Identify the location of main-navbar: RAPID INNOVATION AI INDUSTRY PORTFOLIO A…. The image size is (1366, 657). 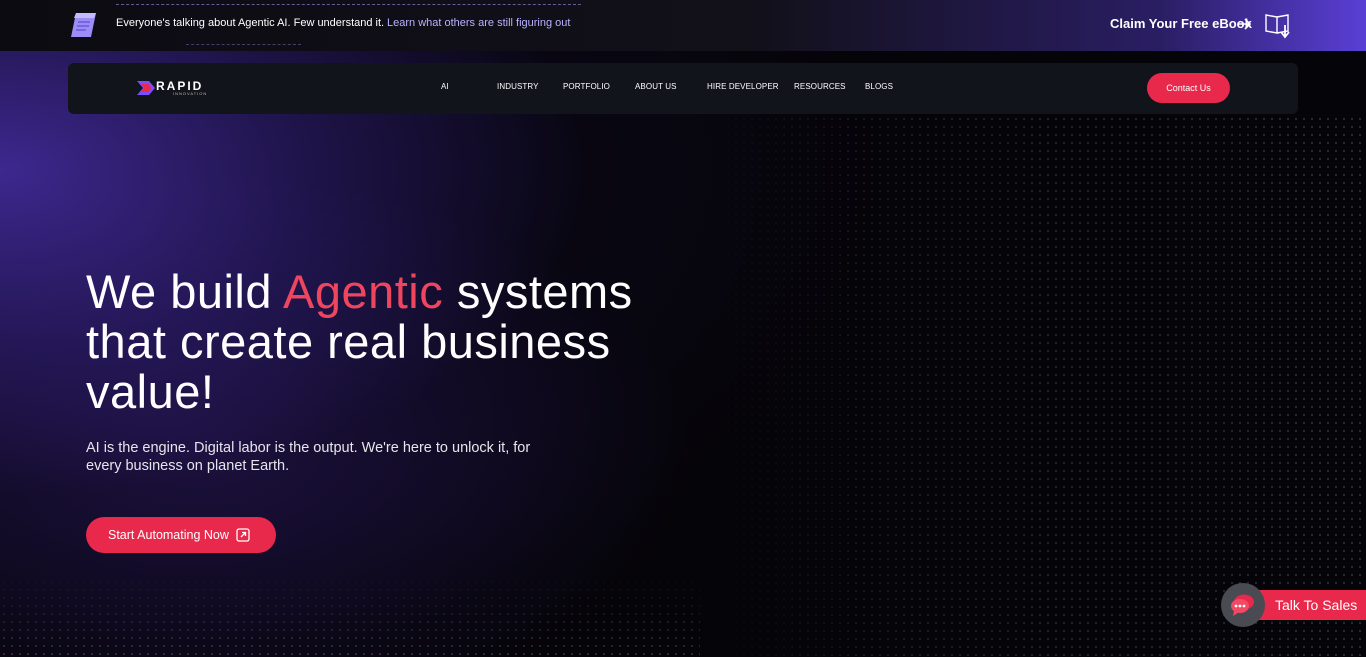
(683, 88).